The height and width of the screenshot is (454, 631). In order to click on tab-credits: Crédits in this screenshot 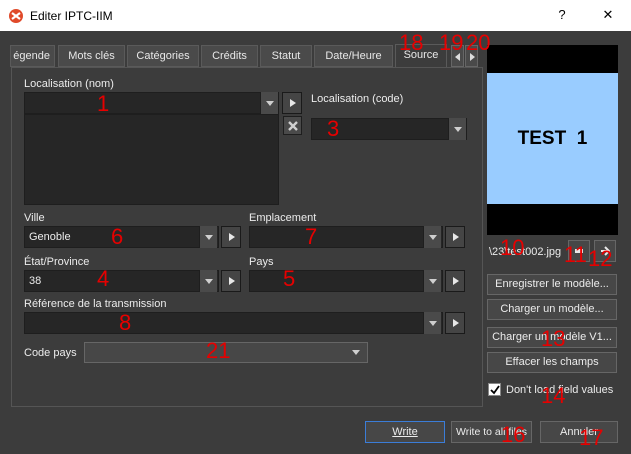, I will do `click(229, 56)`.